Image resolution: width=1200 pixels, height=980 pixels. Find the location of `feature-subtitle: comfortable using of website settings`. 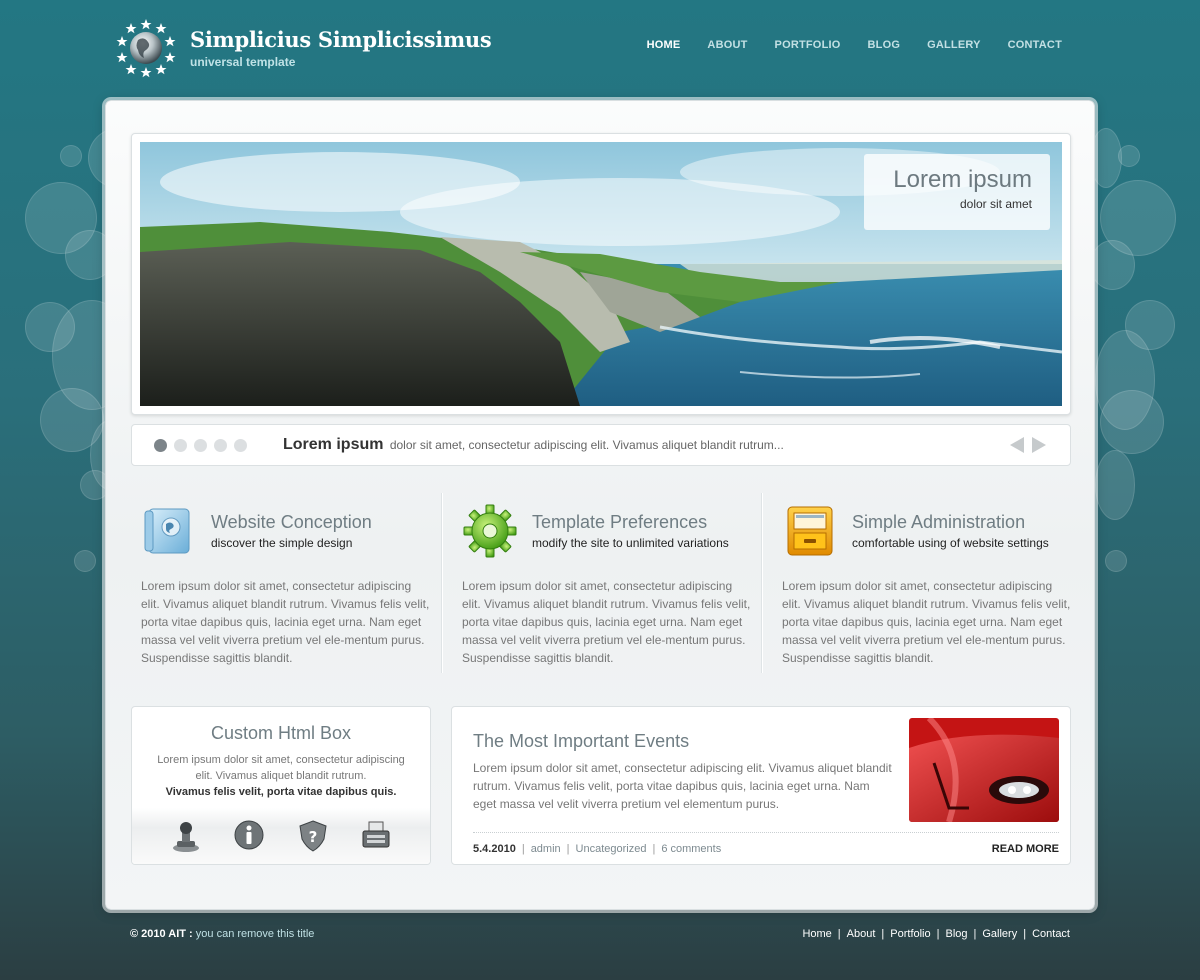

feature-subtitle: comfortable using of website settings is located at coordinates (950, 543).